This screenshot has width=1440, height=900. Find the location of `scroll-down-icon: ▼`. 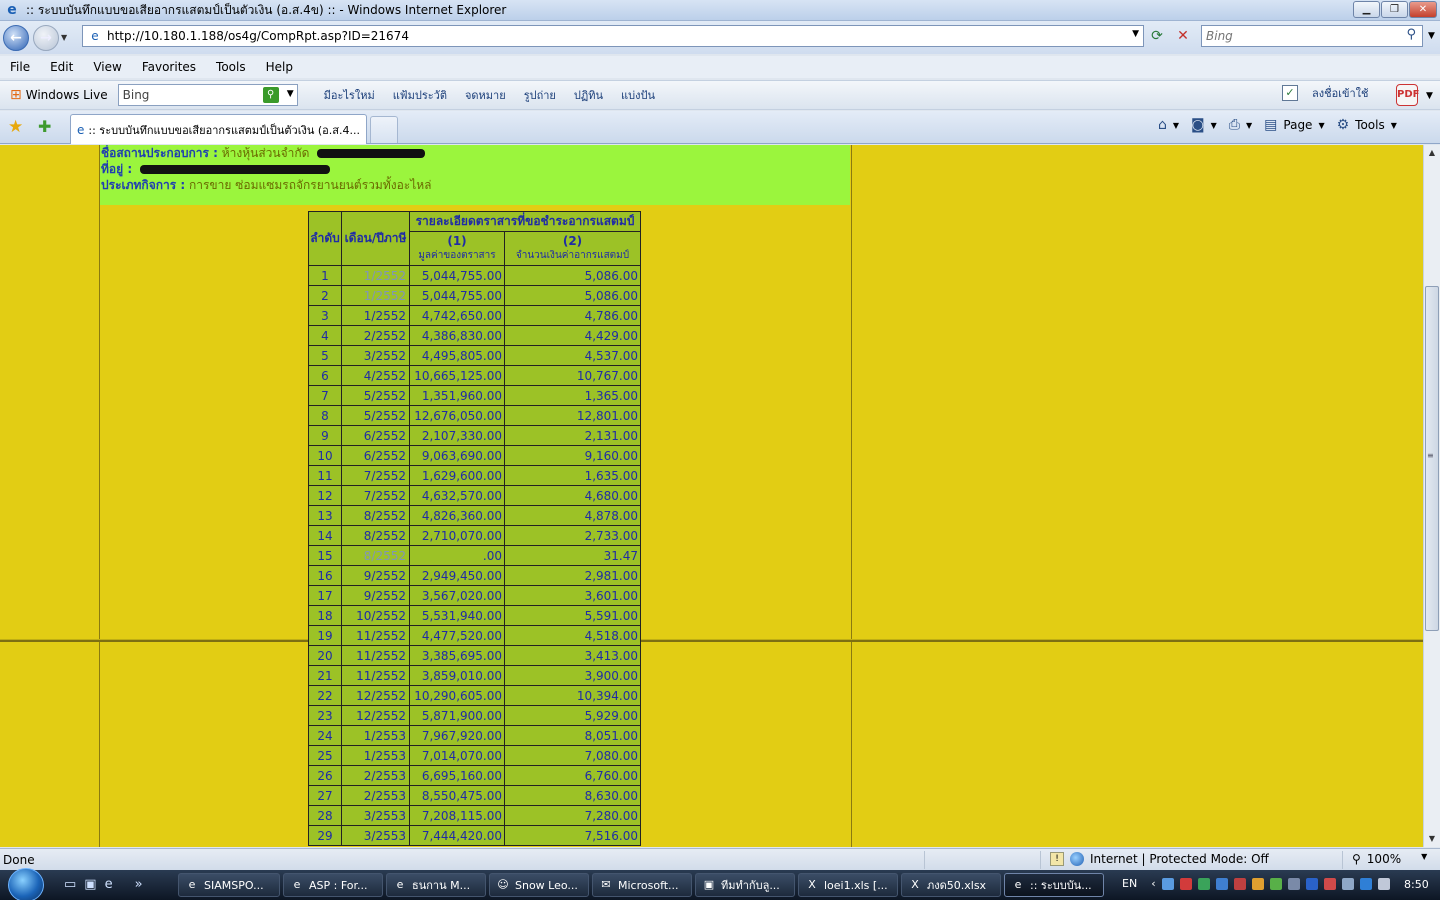

scroll-down-icon: ▼ is located at coordinates (1432, 839).